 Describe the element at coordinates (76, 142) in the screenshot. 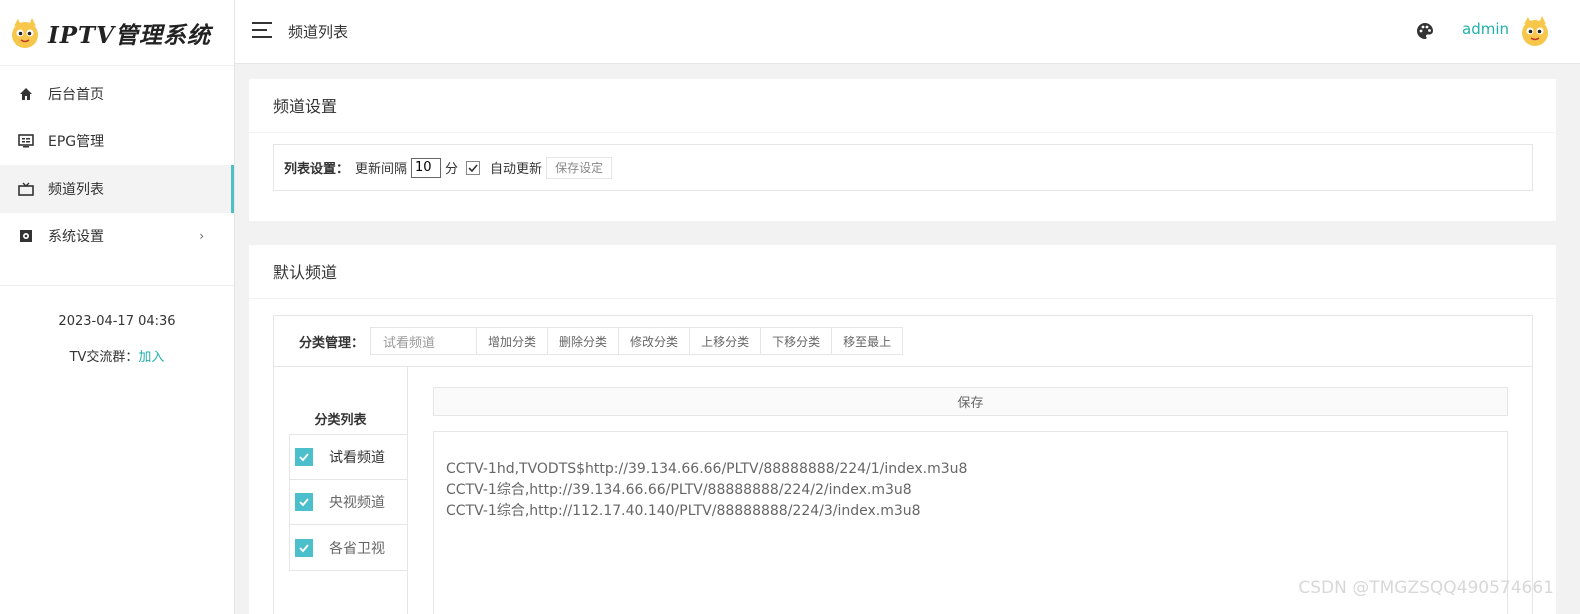

I see `sidebar-item-label: EPG管理` at that location.